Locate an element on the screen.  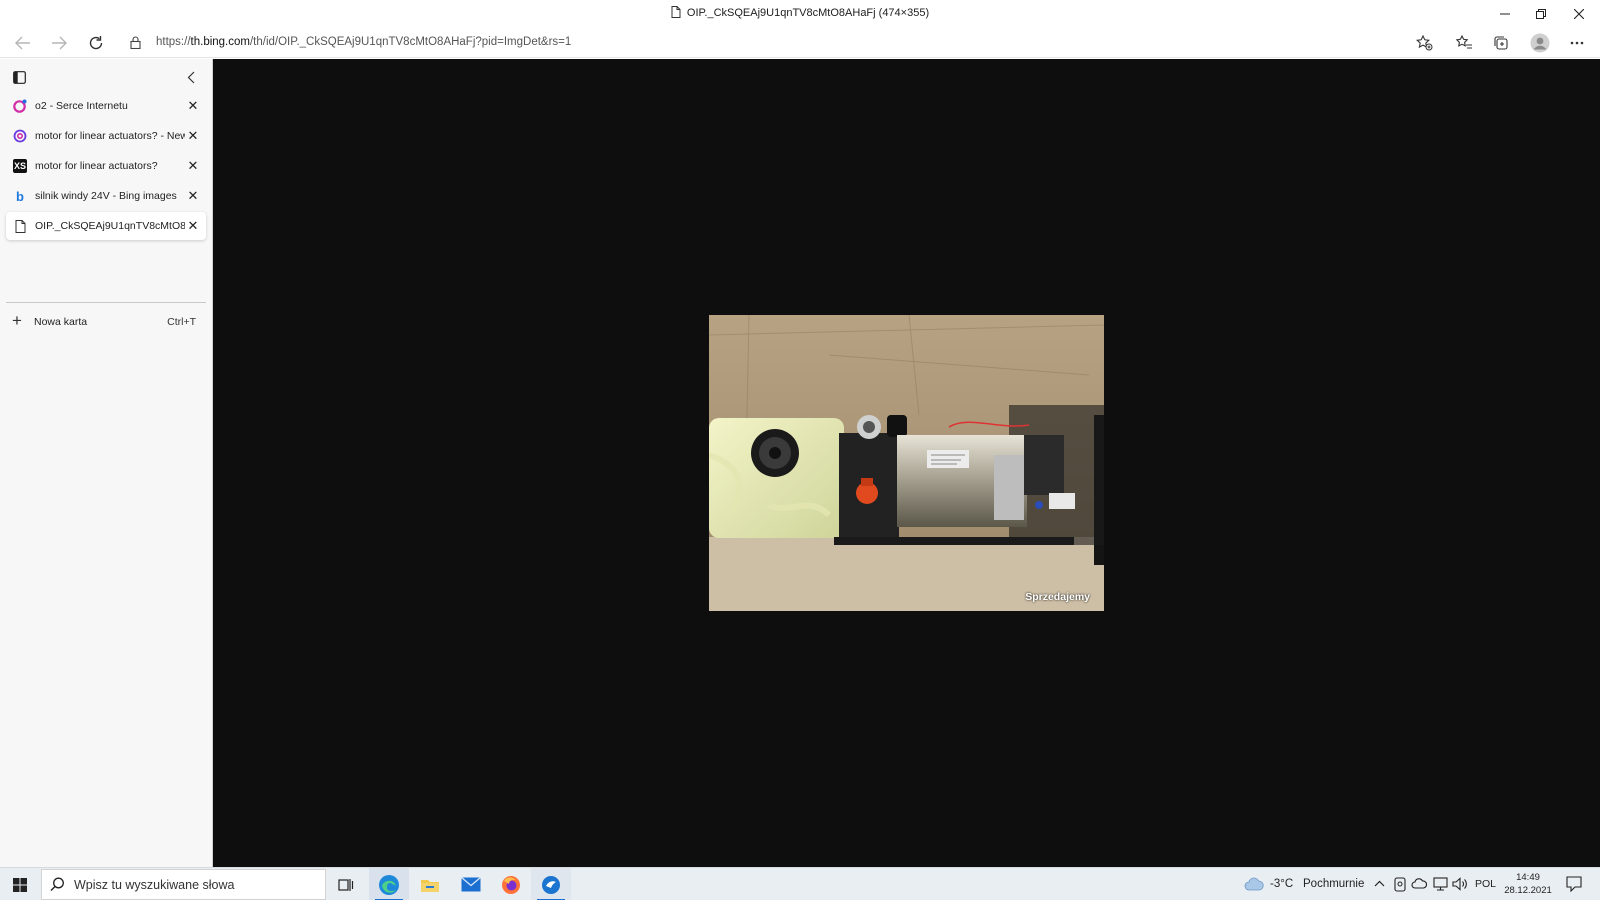
divider is located at coordinates (106, 302).